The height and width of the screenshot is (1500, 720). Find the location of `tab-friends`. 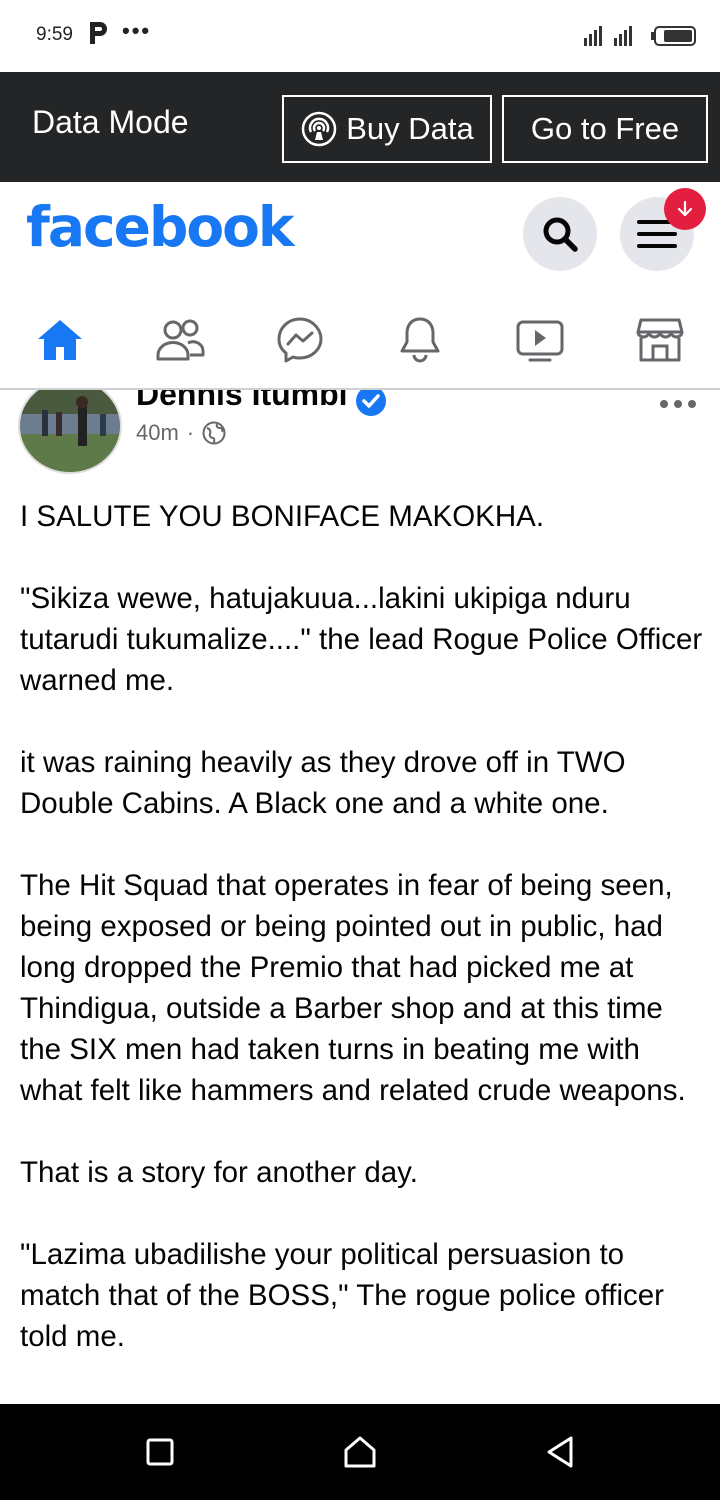

tab-friends is located at coordinates (180, 340).